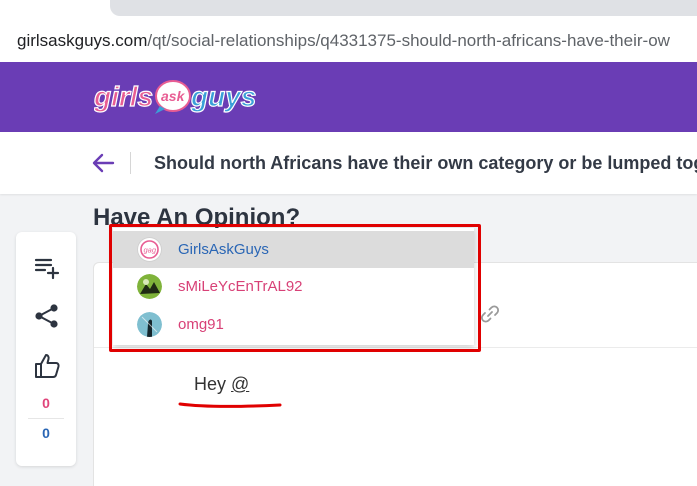 Image resolution: width=697 pixels, height=486 pixels. Describe the element at coordinates (403, 8) in the screenshot. I see `browser-tab` at that location.